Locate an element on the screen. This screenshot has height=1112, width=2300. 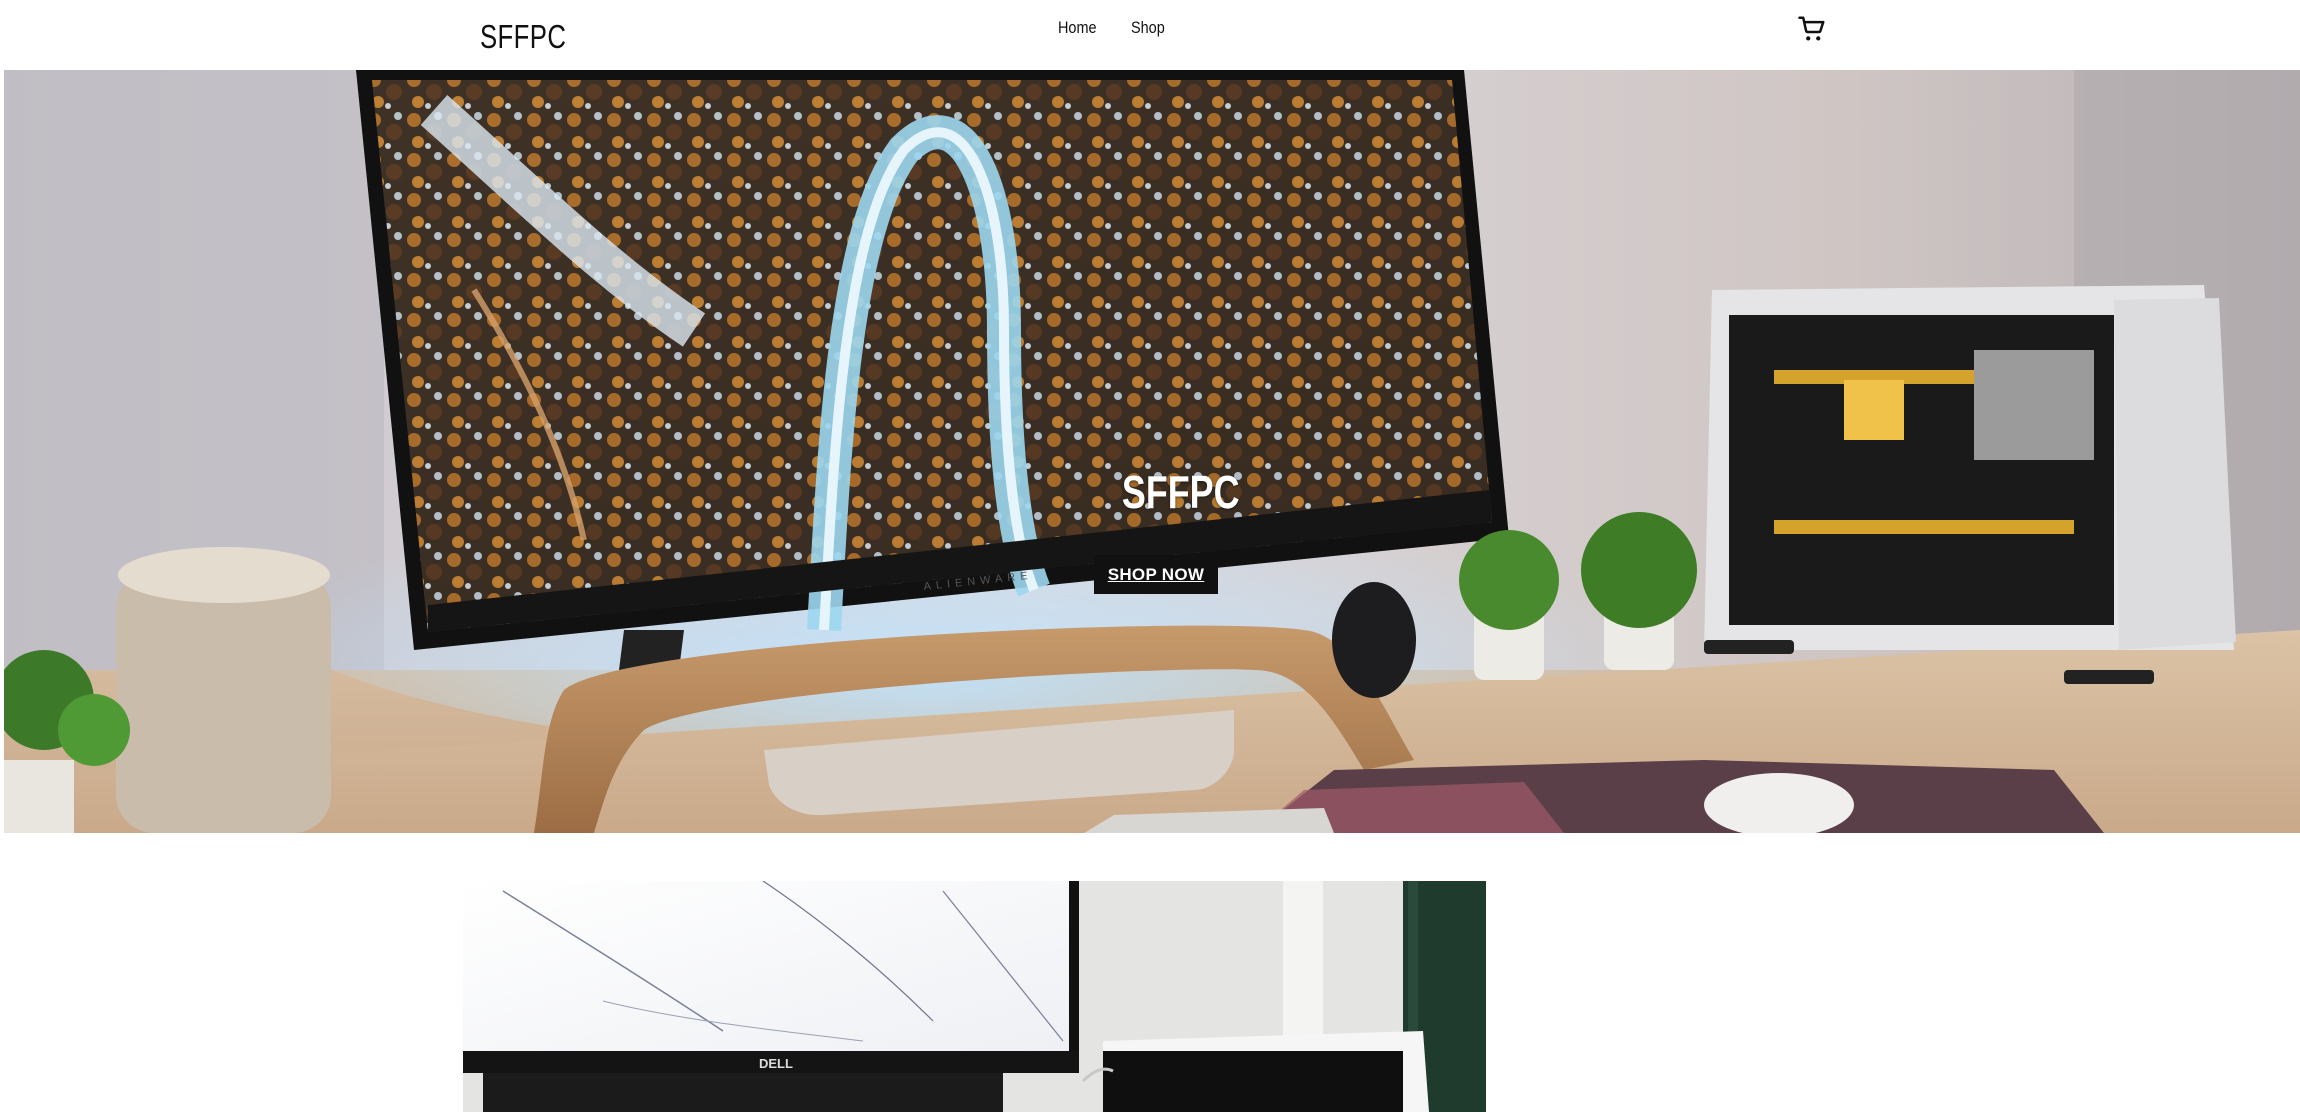
nav-link-home: Home is located at coordinates (1077, 28).